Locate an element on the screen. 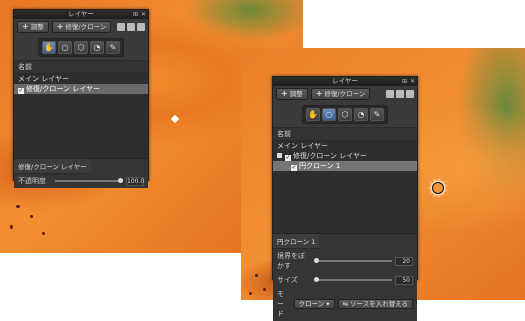  properties-title: 円クローン 1 is located at coordinates (296, 241).